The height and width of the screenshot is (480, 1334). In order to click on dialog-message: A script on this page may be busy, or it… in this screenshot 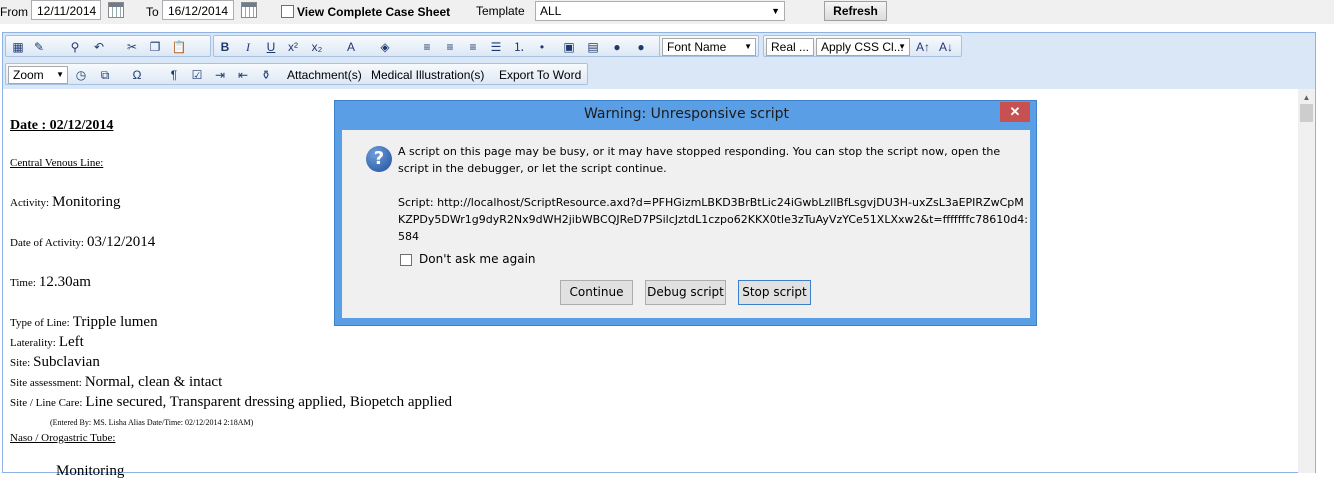, I will do `click(699, 160)`.